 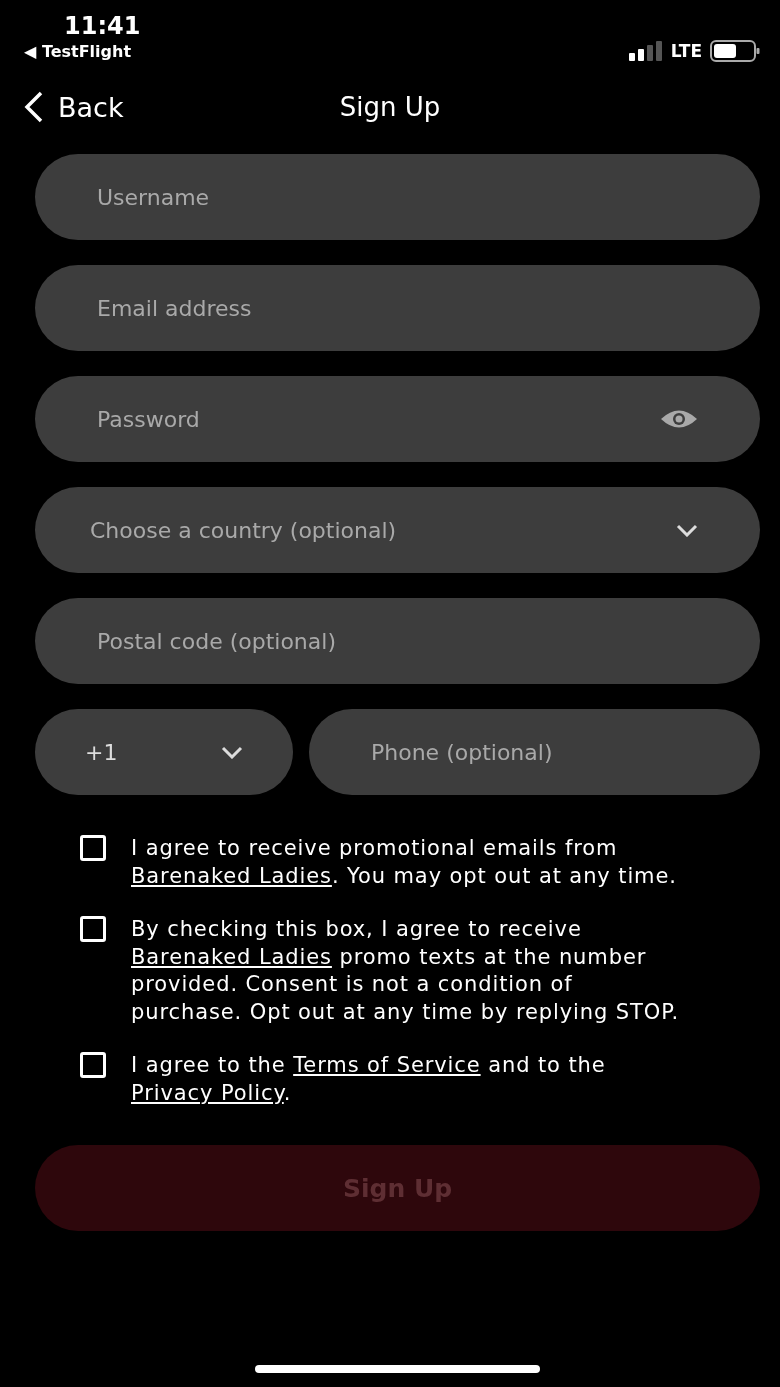 I want to click on country-code-dropdown: +1, so click(x=164, y=752).